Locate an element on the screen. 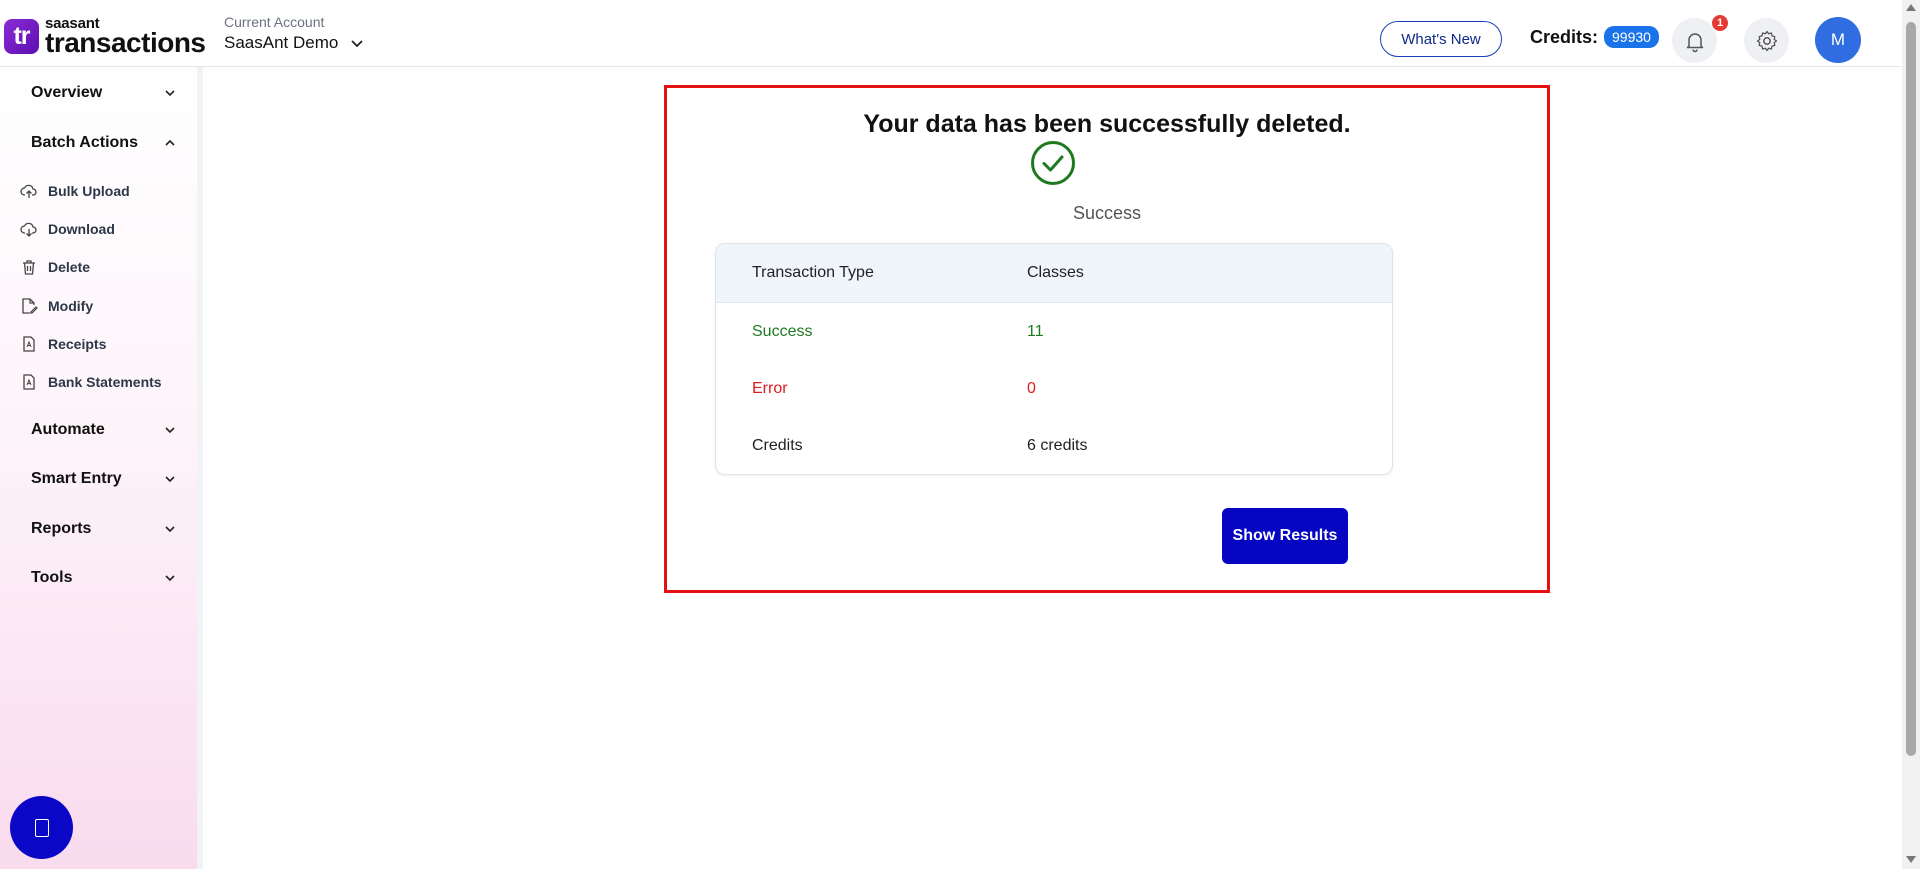  sidebar-item-modify: Modify is located at coordinates (56, 306).